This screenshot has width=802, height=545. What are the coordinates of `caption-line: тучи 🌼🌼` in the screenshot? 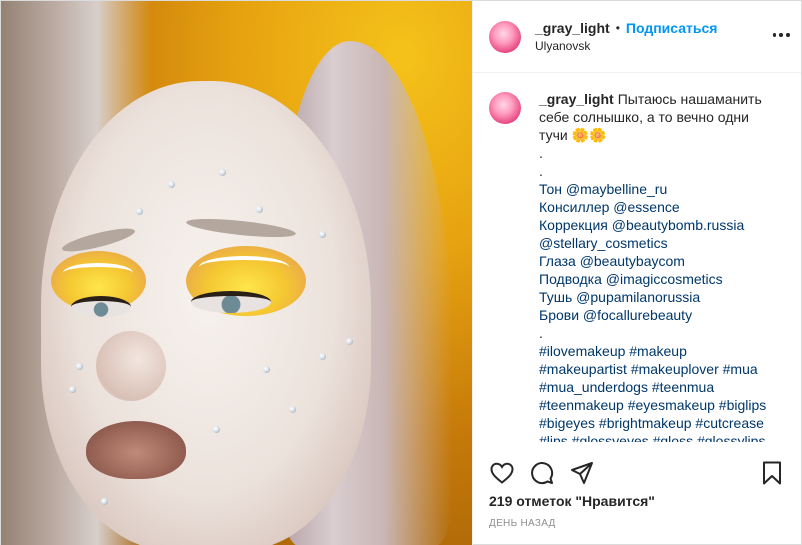 It's located at (573, 135).